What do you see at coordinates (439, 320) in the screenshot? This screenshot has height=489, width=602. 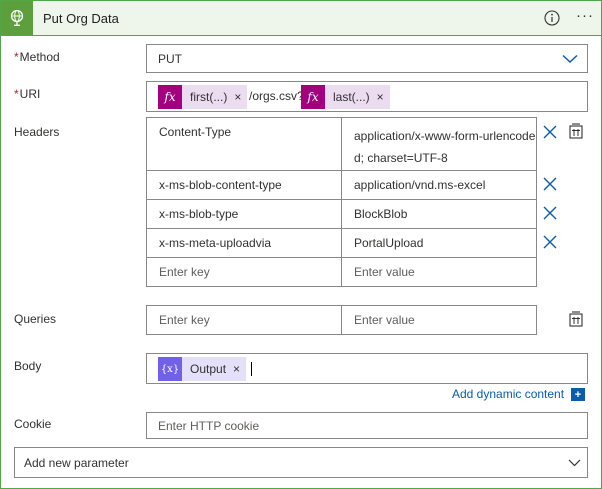 I see `query-value-input: Enter value` at bounding box center [439, 320].